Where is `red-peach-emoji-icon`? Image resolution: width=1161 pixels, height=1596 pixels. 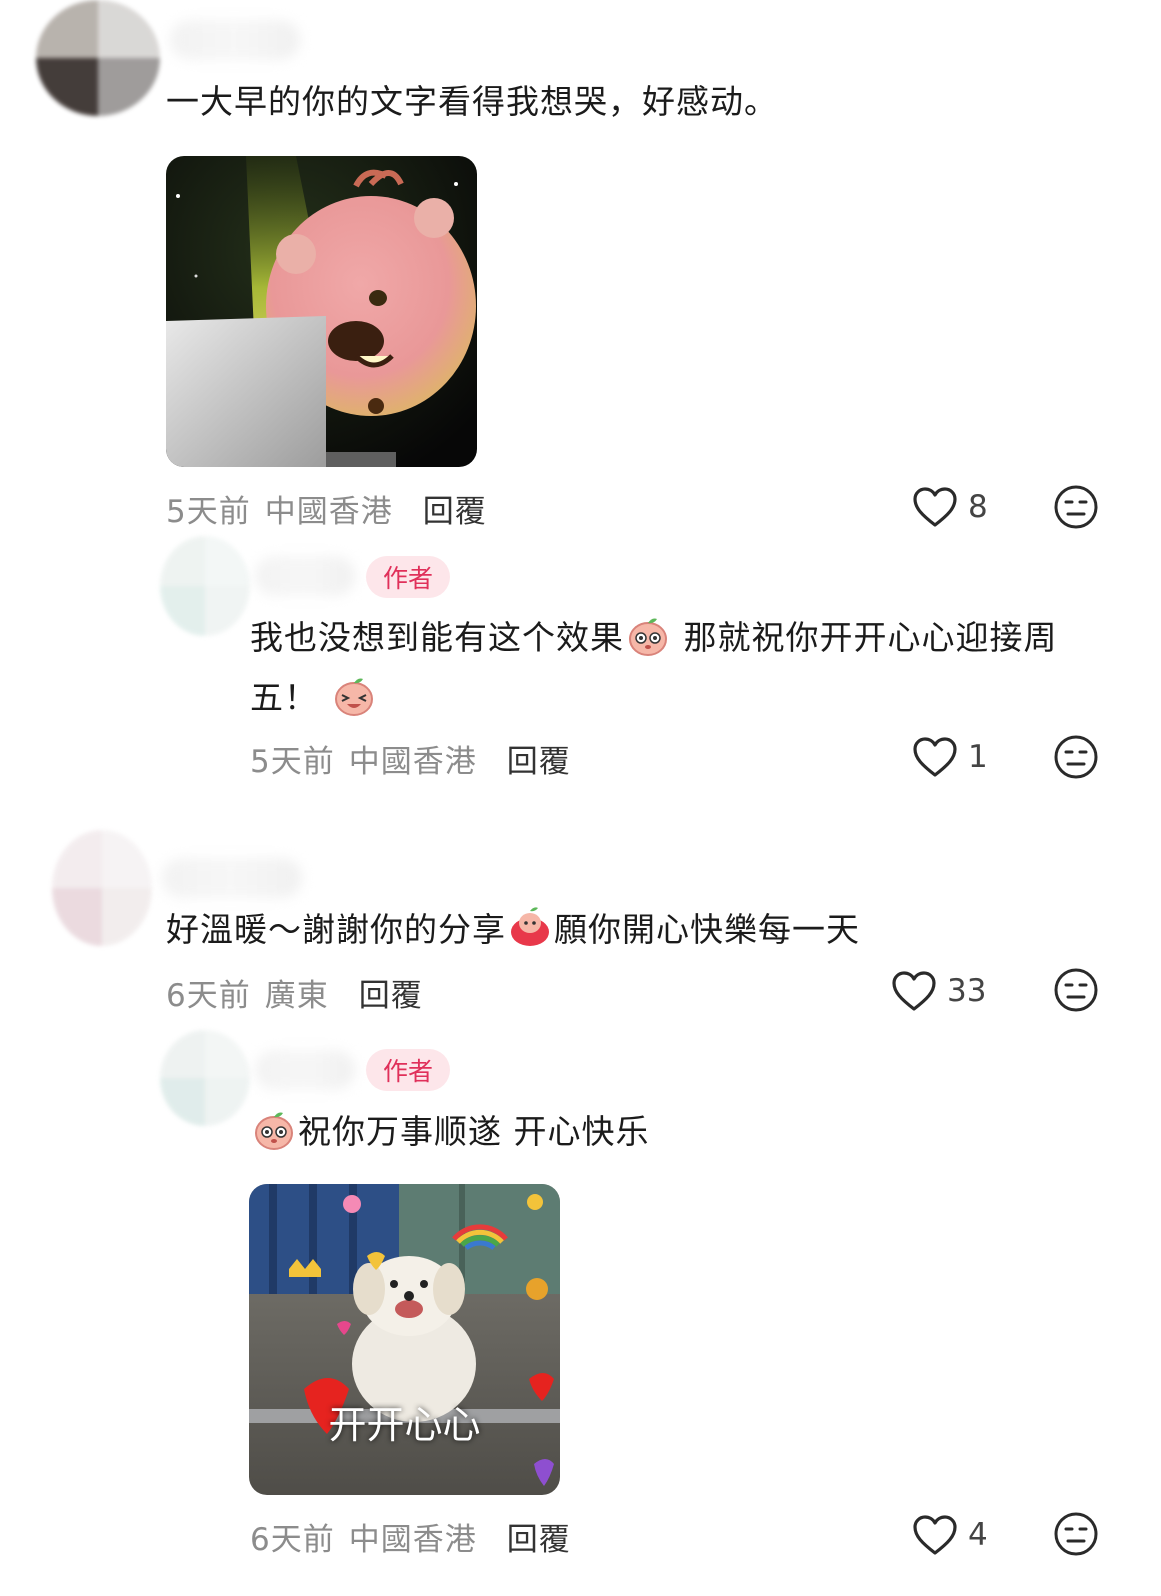
red-peach-emoji-icon is located at coordinates (530, 926).